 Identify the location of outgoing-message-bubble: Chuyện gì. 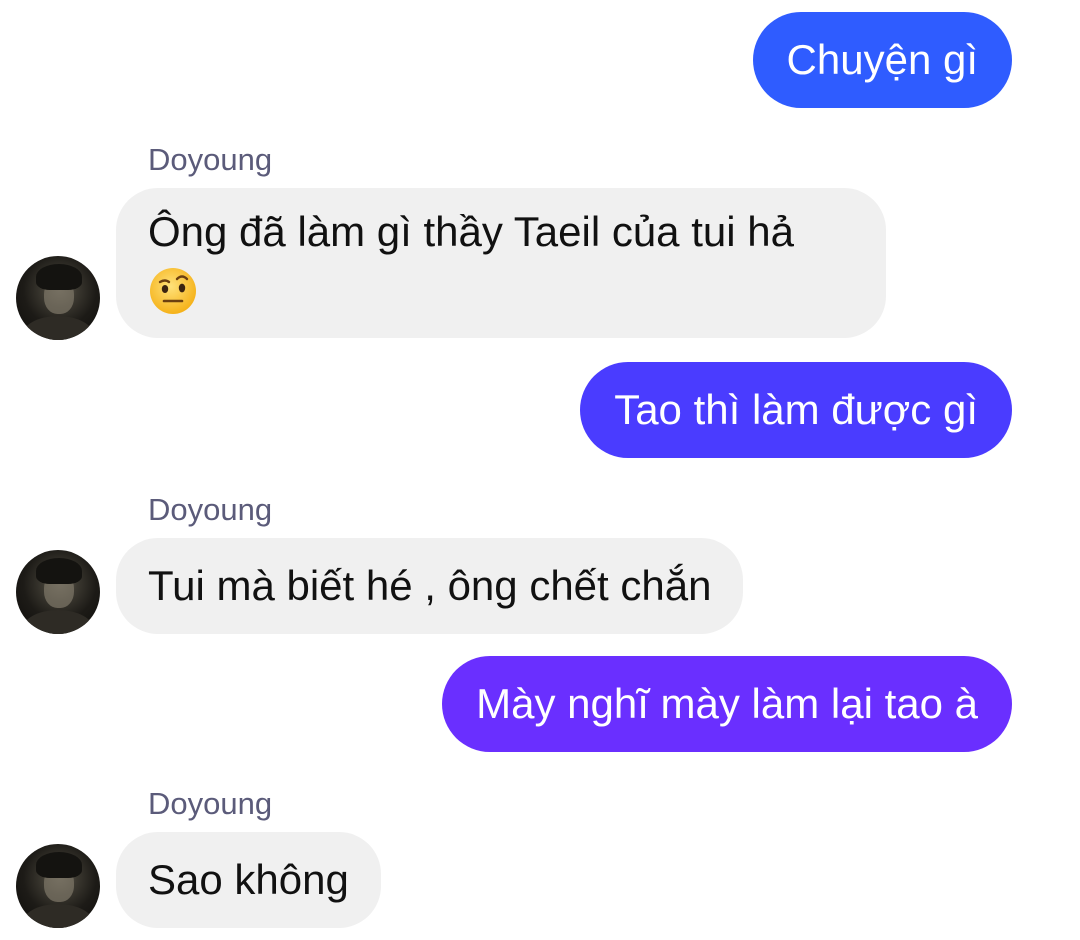
(882, 60).